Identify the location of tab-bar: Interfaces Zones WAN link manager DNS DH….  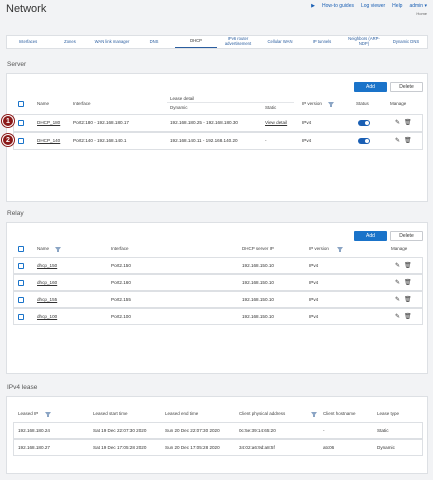
(217, 42).